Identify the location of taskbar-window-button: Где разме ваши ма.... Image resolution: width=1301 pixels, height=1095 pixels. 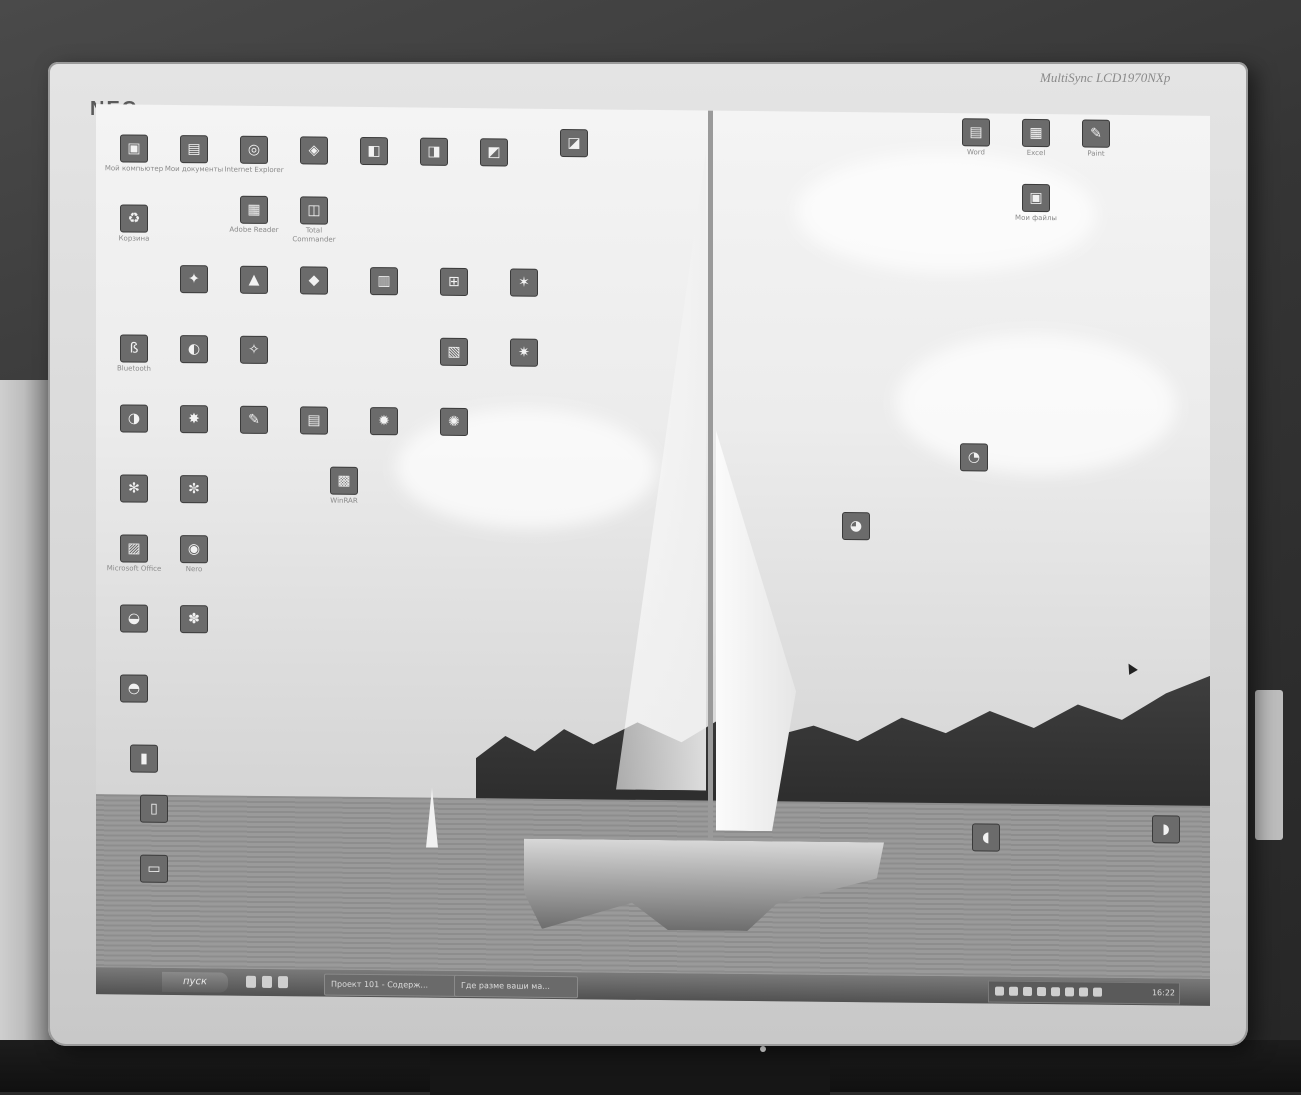
(516, 986).